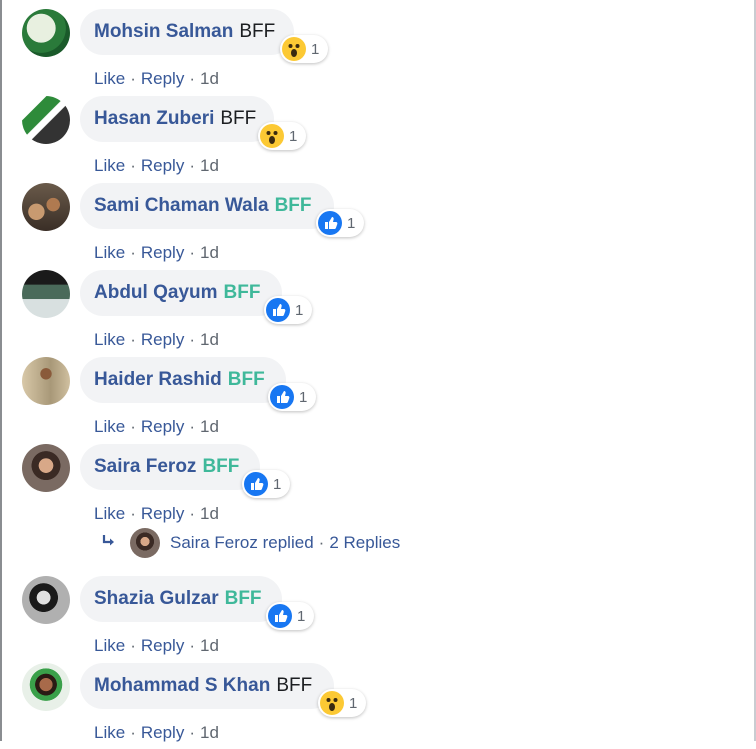 This screenshot has height=749, width=756. I want to click on comment: Shazia Gulzar BFF 1 Like · Reply · 1d, so click(382, 619).